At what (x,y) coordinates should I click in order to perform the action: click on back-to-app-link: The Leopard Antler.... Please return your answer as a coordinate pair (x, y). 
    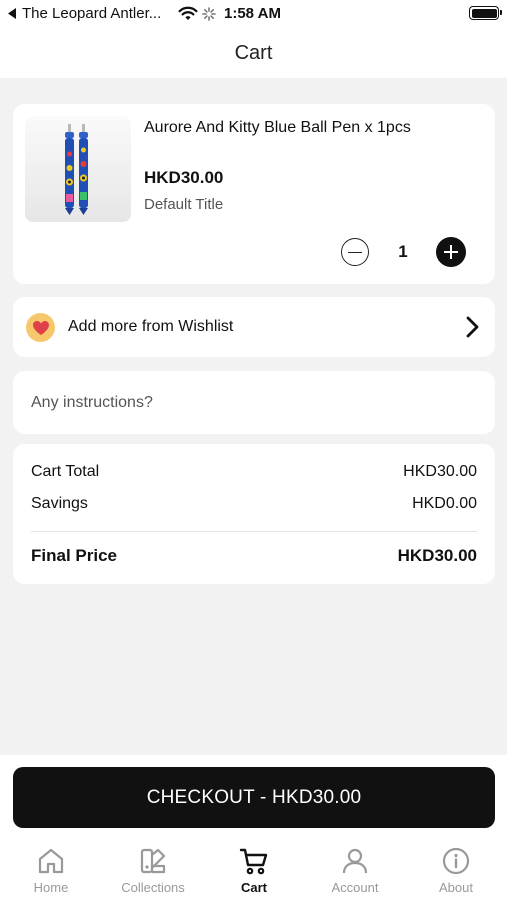
    Looking at the image, I should click on (84, 13).